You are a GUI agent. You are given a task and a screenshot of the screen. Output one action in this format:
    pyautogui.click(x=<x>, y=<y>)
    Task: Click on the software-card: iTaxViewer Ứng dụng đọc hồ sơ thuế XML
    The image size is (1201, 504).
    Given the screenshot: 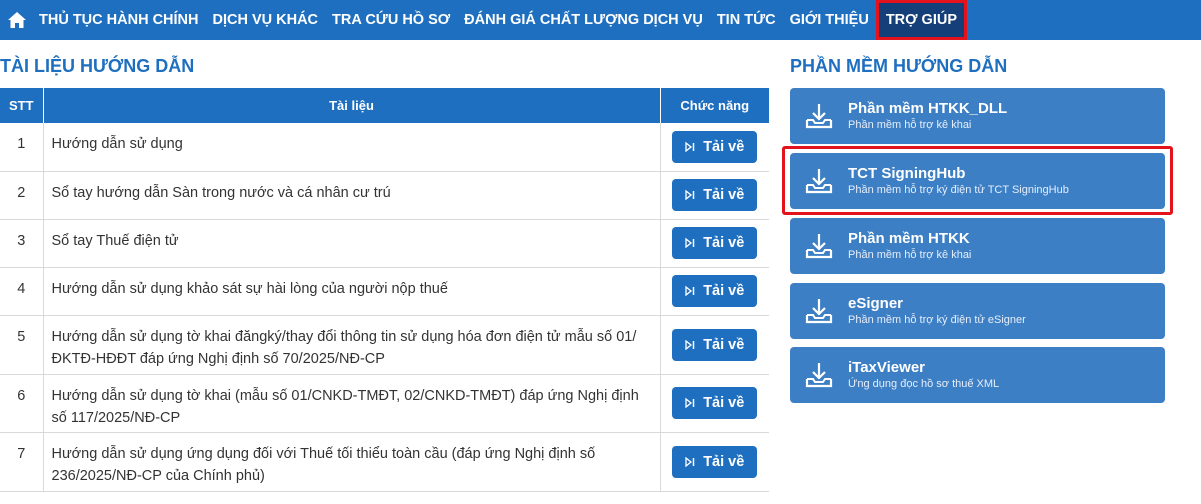 What is the action you would take?
    pyautogui.click(x=977, y=375)
    